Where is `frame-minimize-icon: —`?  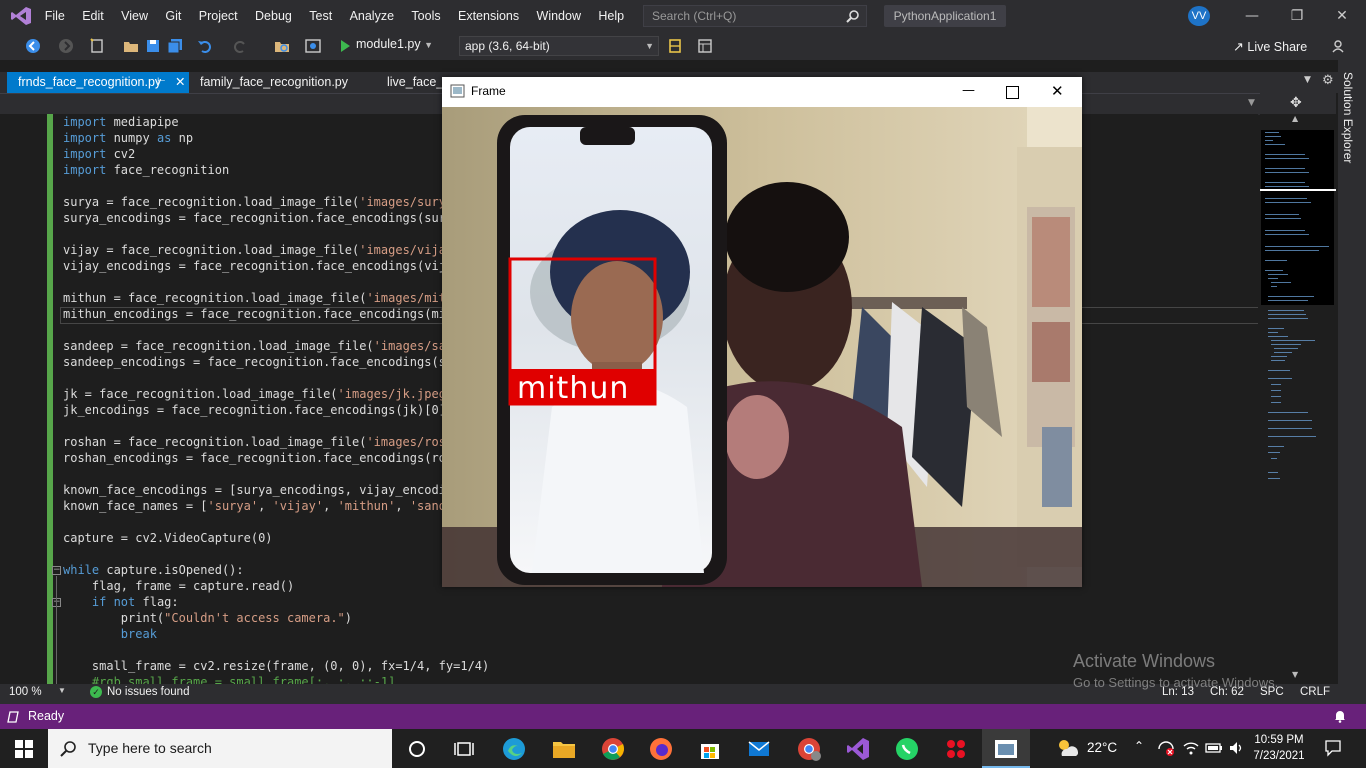
frame-minimize-icon: — is located at coordinates (968, 90).